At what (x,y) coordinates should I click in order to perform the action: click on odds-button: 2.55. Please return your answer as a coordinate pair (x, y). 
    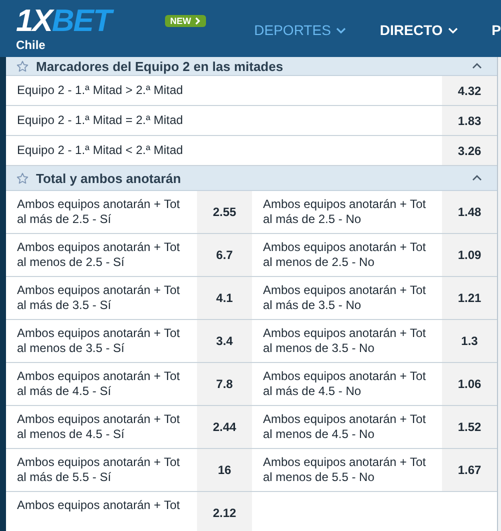
    Looking at the image, I should click on (224, 212).